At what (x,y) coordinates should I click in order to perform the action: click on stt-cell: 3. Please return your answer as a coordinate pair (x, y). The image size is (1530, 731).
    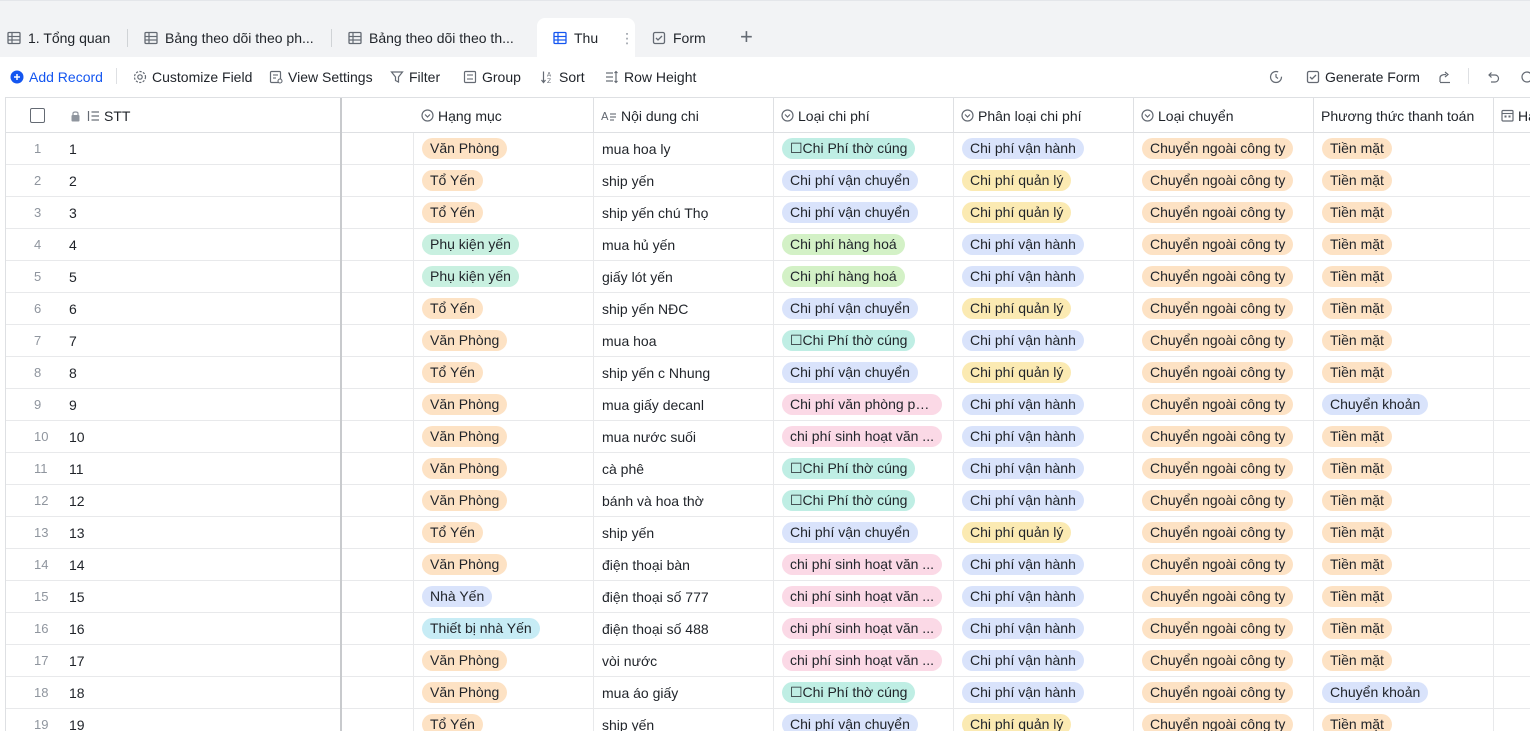
    Looking at the image, I should click on (73, 212).